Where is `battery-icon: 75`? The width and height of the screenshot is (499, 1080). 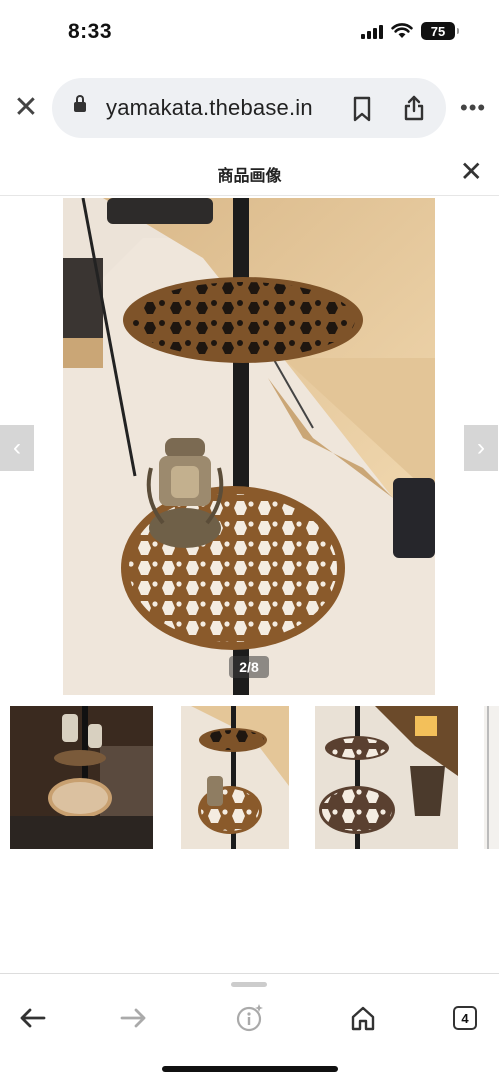 battery-icon: 75 is located at coordinates (440, 31).